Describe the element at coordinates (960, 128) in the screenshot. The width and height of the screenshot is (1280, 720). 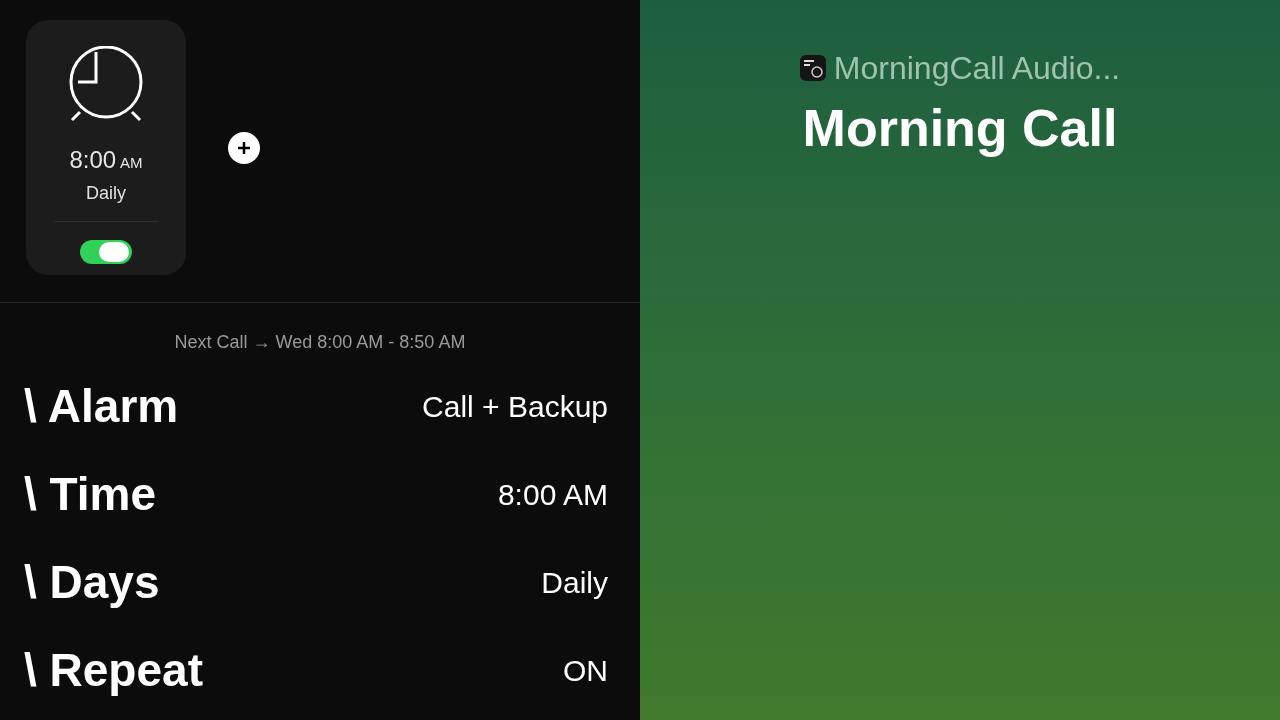
I see `track-title: Morning Call` at that location.